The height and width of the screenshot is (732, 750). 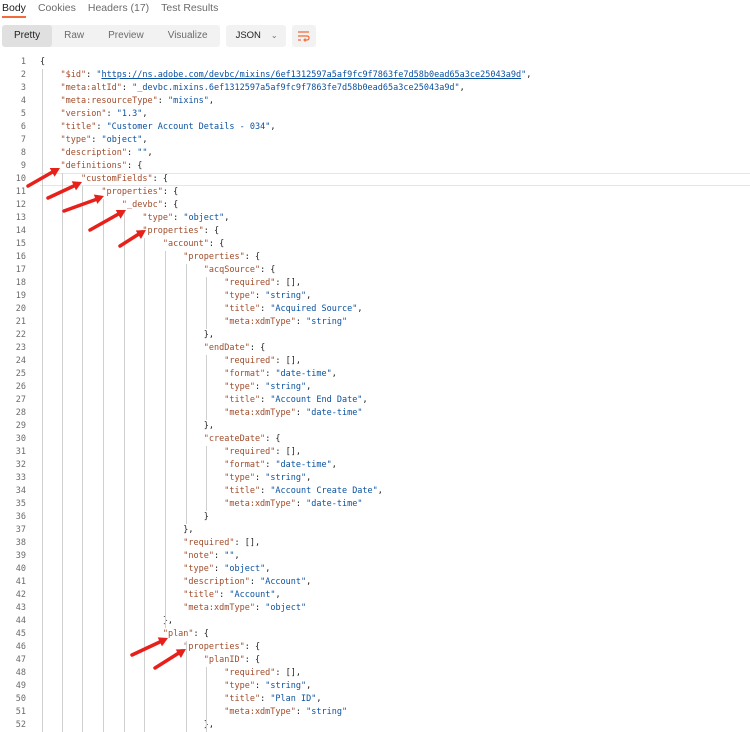 What do you see at coordinates (23, 127) in the screenshot?
I see `line-number: 6` at bounding box center [23, 127].